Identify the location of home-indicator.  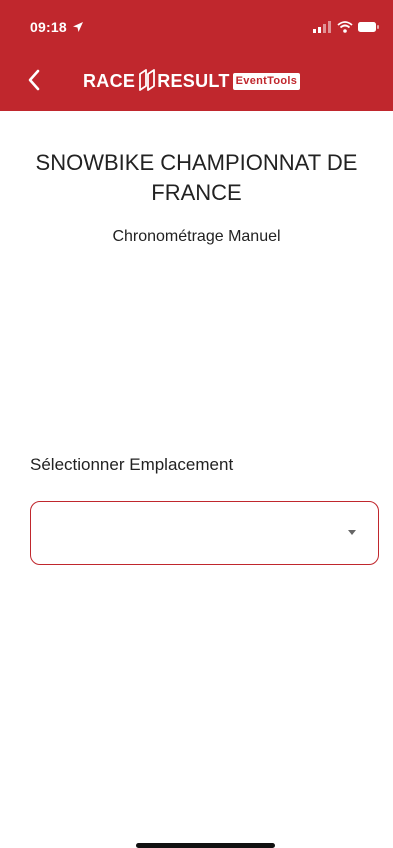
(205, 845).